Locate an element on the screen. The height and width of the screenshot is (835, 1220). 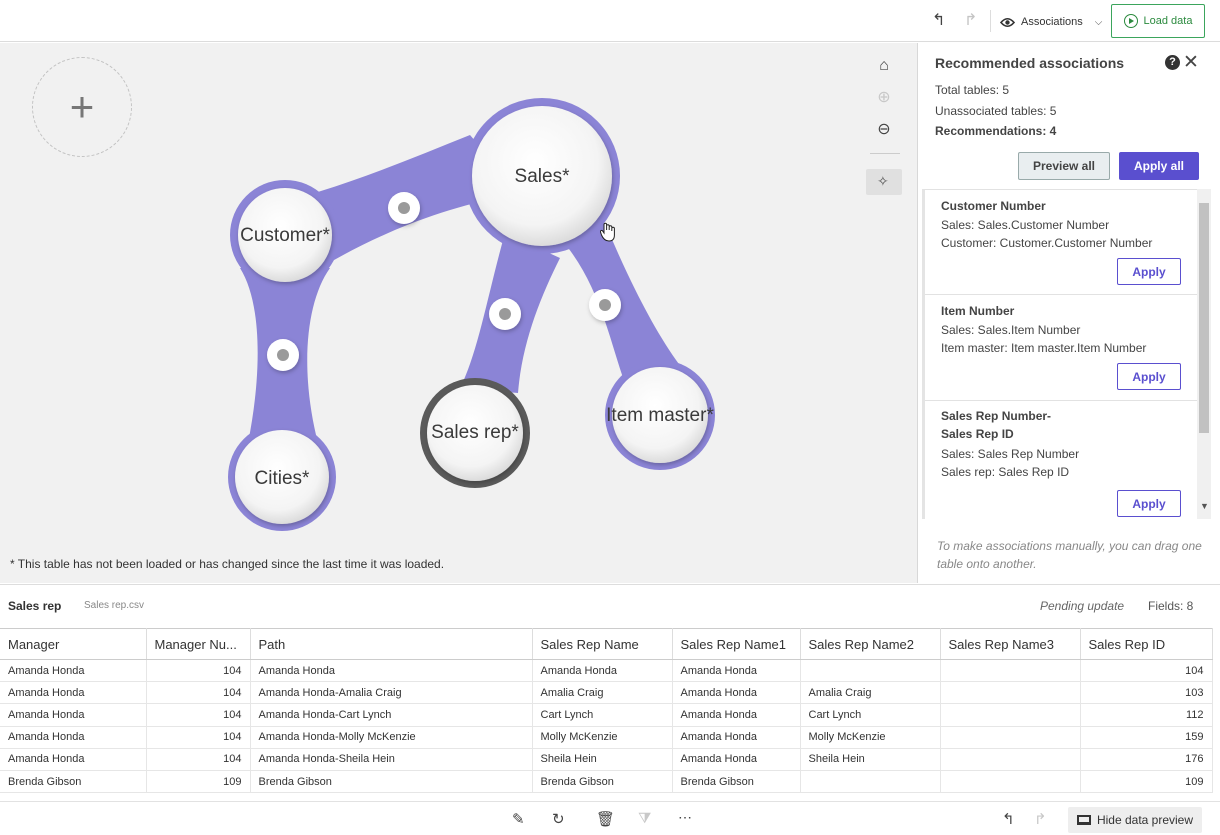
table-cell: Amanda Honda-Cart Lynch is located at coordinates (391, 715).